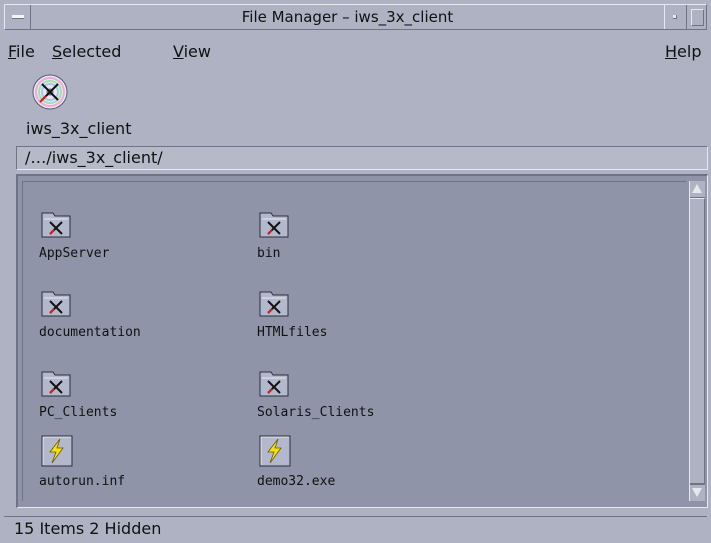  I want to click on file-label: autorun.inf, so click(82, 481).